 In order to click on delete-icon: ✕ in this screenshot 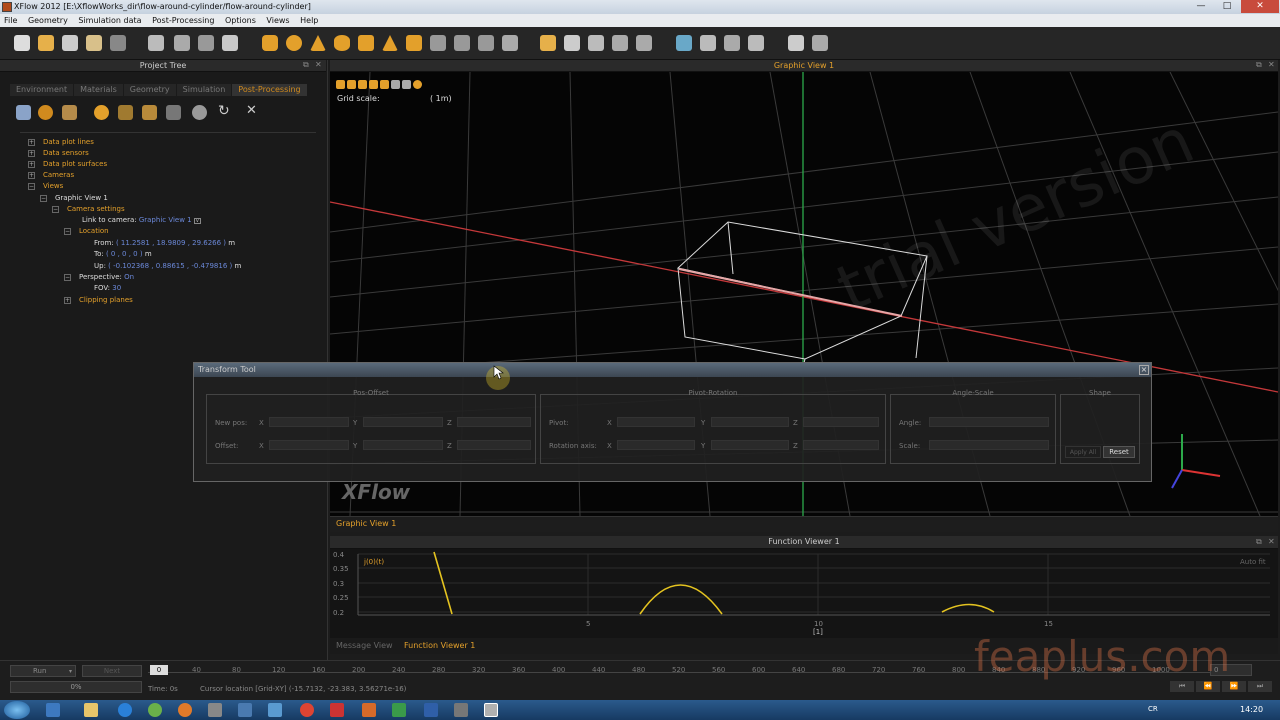, I will do `click(251, 110)`.